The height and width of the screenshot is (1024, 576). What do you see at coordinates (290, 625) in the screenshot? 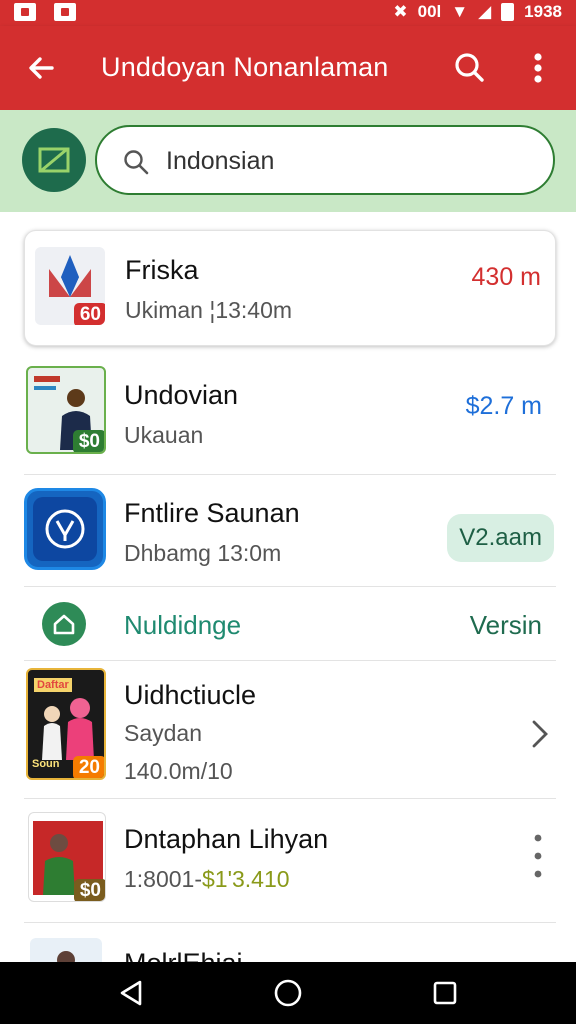
I see `section-header: Nuldidnge Versin` at bounding box center [290, 625].